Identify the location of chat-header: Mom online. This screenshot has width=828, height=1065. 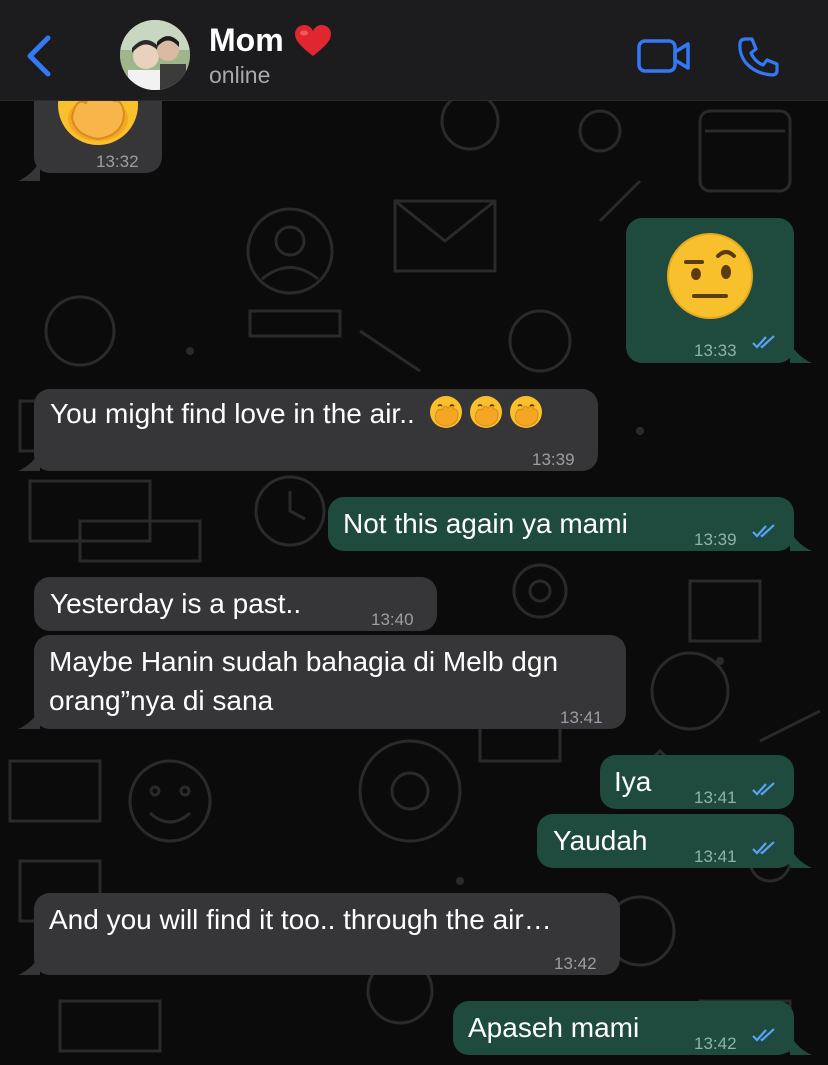
(414, 50).